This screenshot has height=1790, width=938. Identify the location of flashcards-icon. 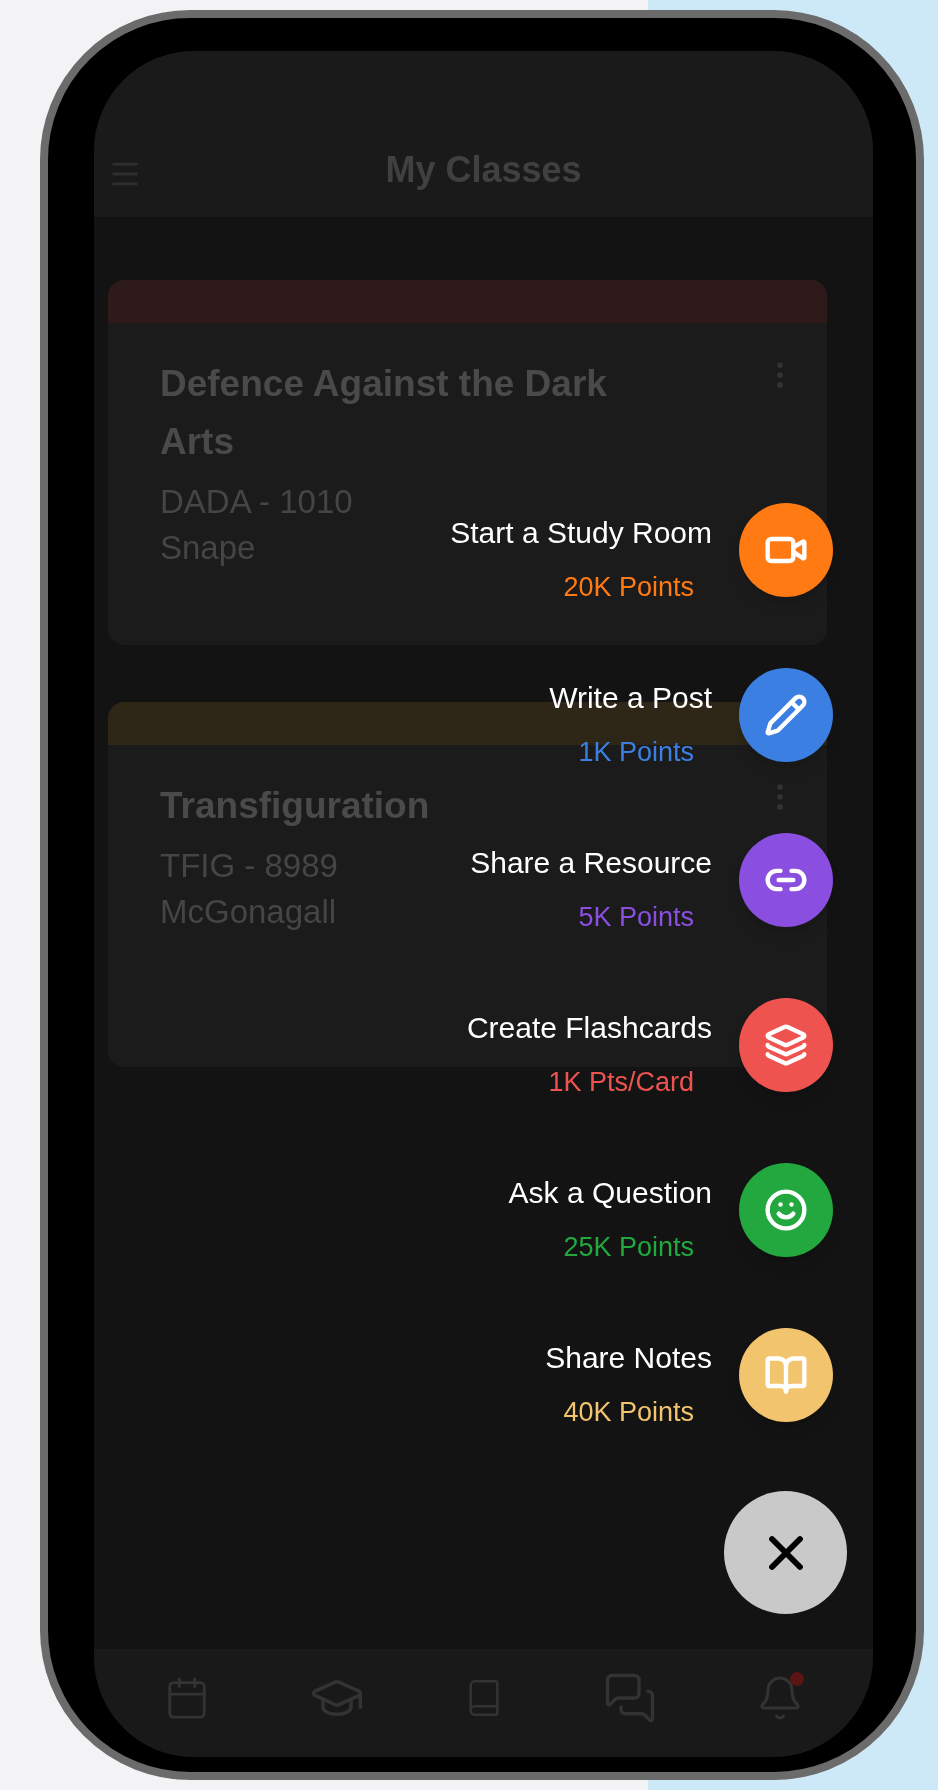
(786, 1045).